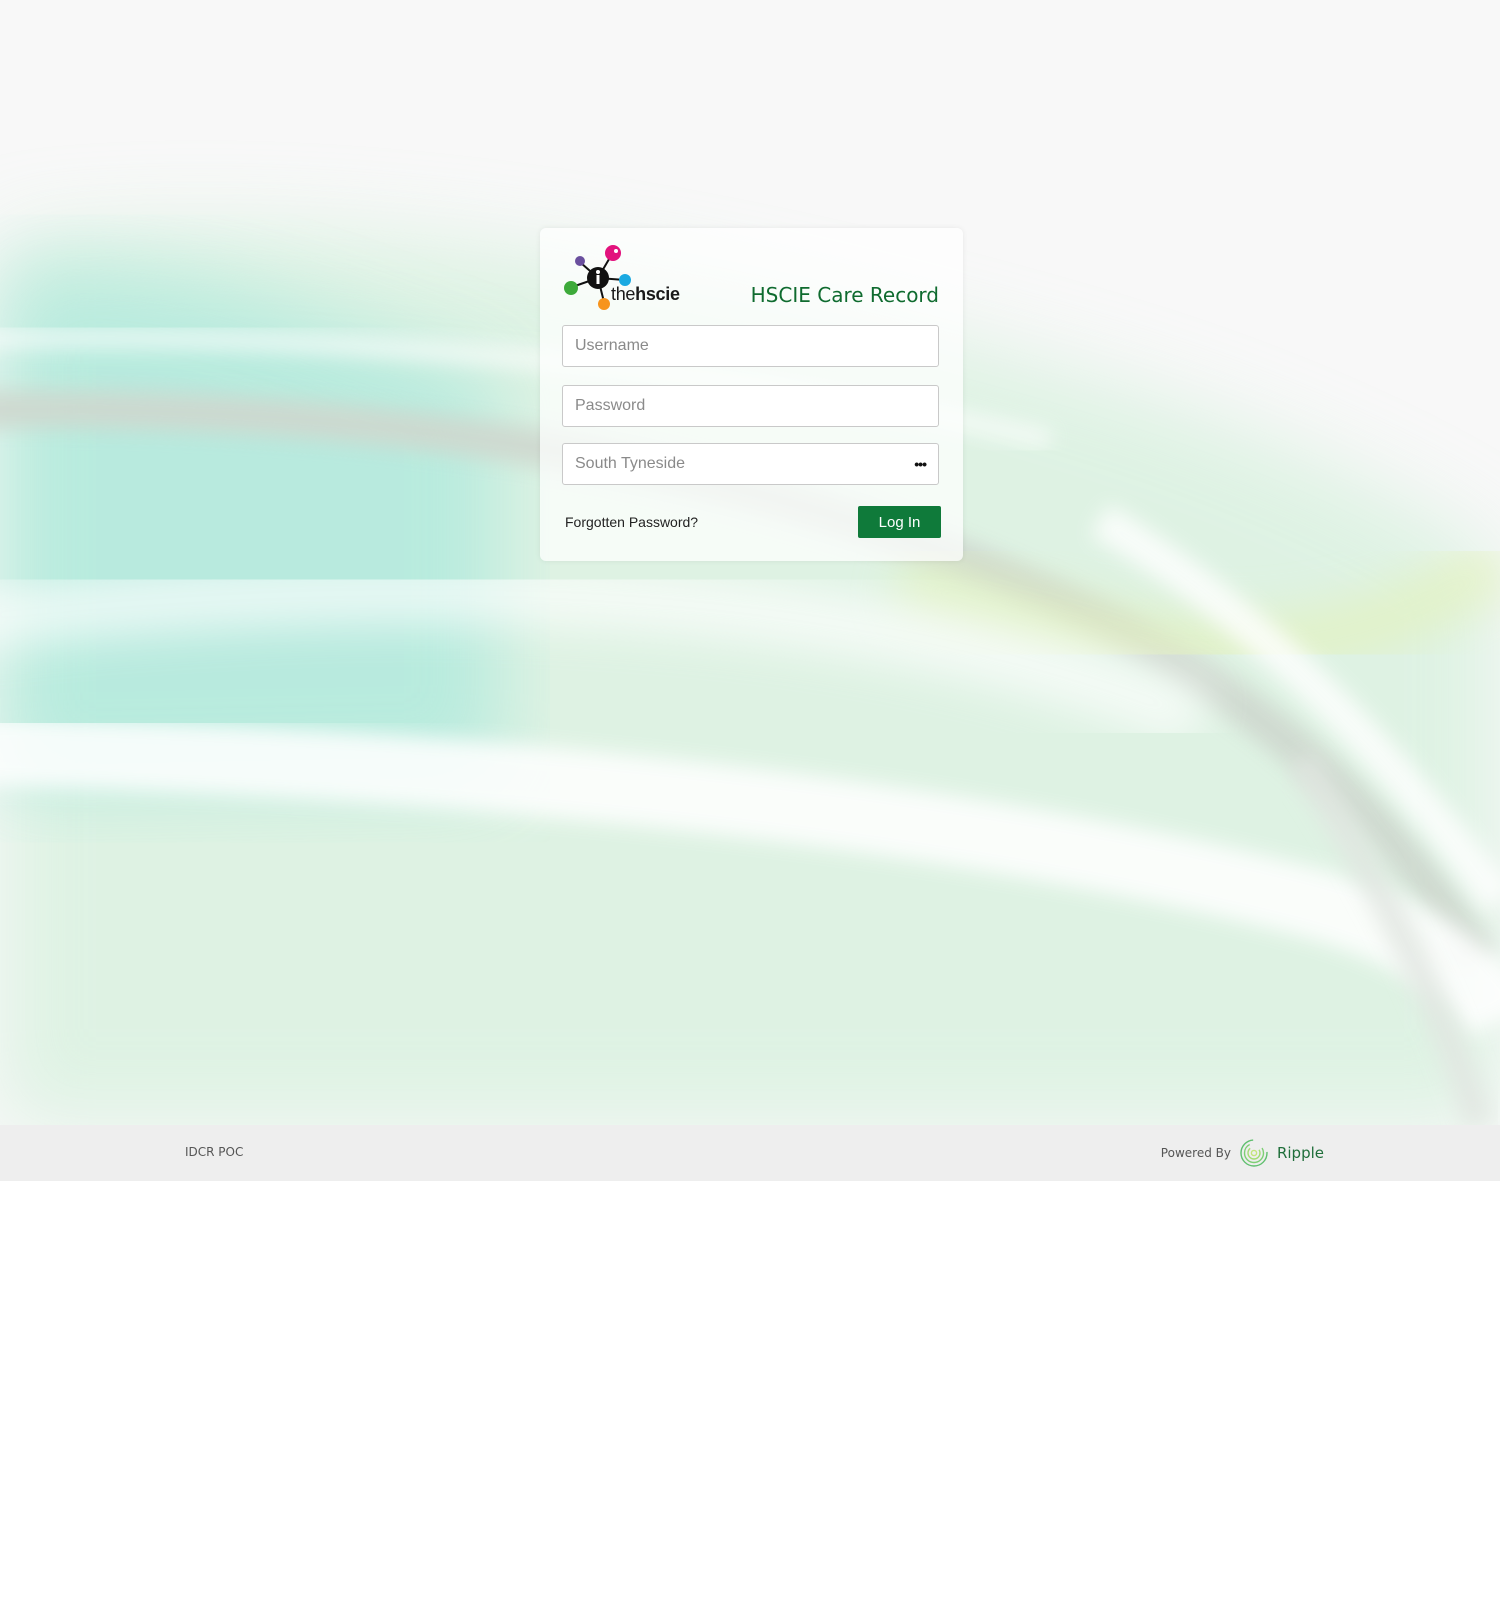 Image resolution: width=1500 pixels, height=1600 pixels. What do you see at coordinates (899, 522) in the screenshot?
I see `login-button: Log In` at bounding box center [899, 522].